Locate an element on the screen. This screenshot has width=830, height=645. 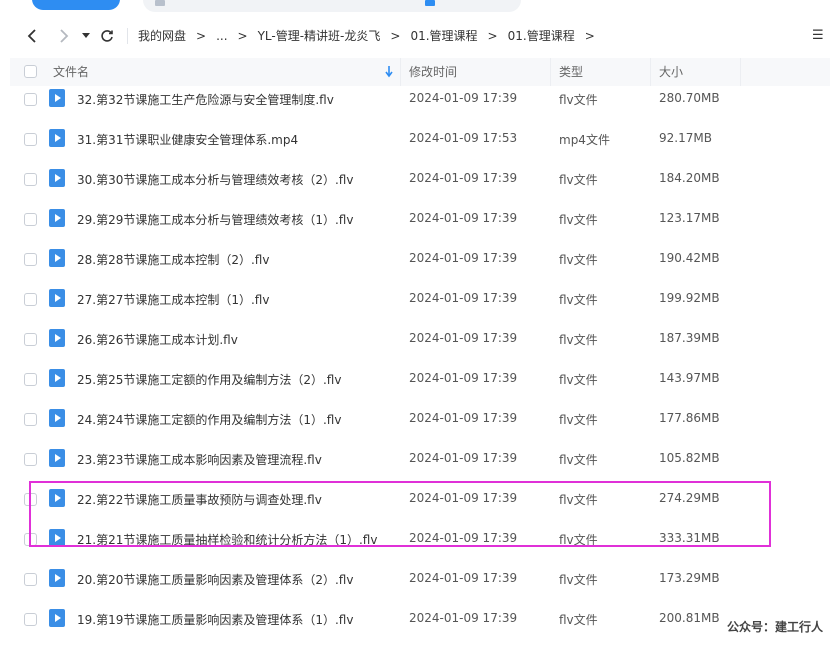
column-header-size: 大小 is located at coordinates (671, 72).